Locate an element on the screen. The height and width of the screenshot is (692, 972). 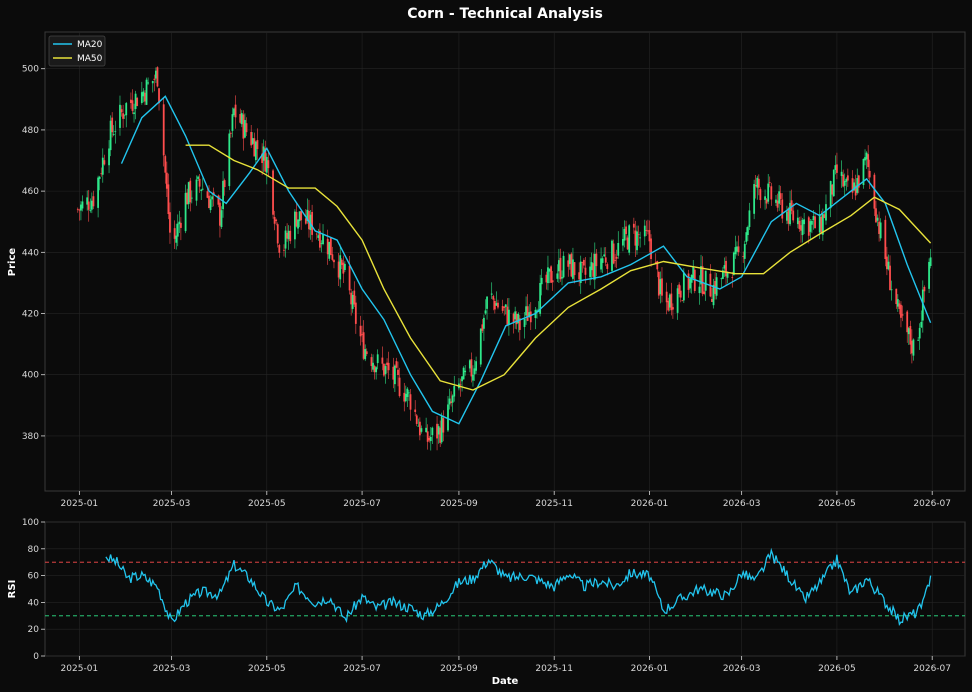
rsi-x-tick-label: 2026-05 is located at coordinates (837, 669).